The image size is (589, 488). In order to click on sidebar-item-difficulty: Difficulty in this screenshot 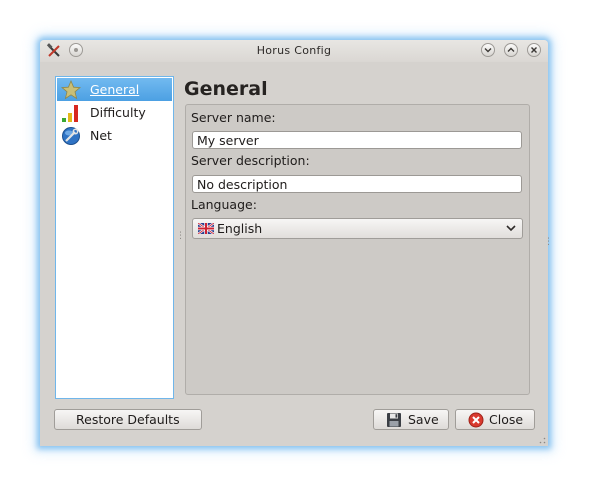, I will do `click(114, 112)`.